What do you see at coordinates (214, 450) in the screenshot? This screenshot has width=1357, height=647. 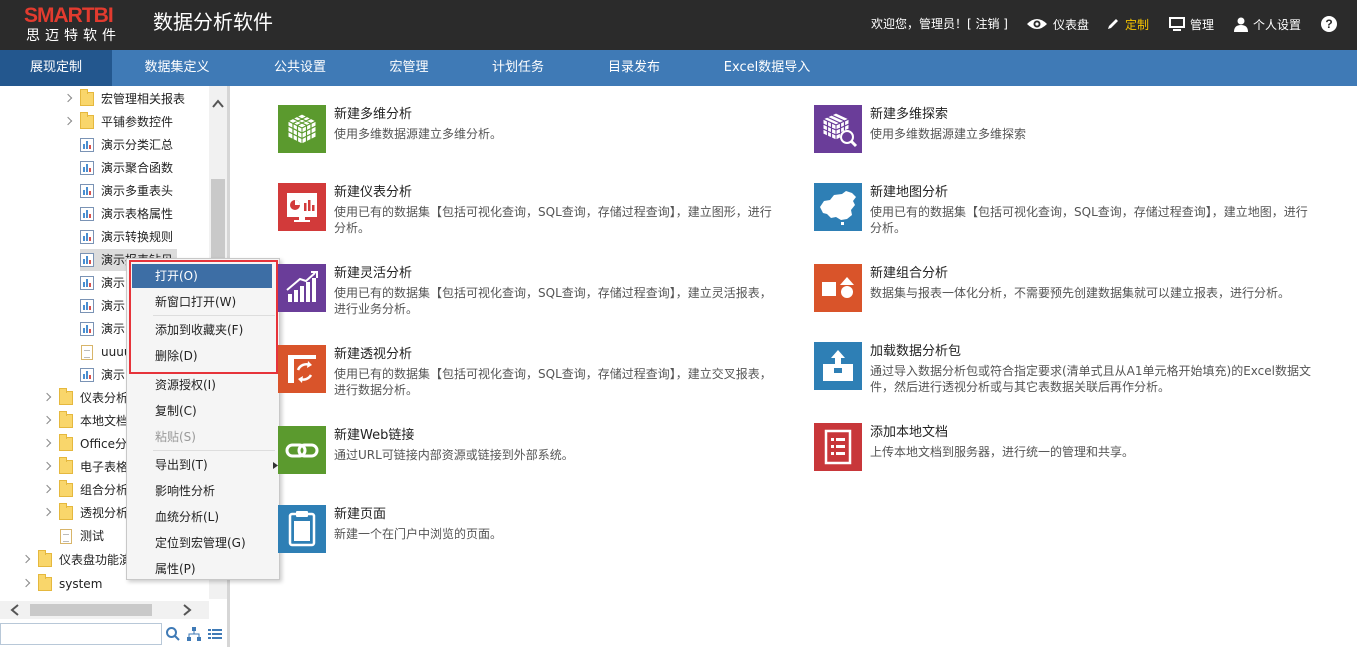 I see `menu-separator` at bounding box center [214, 450].